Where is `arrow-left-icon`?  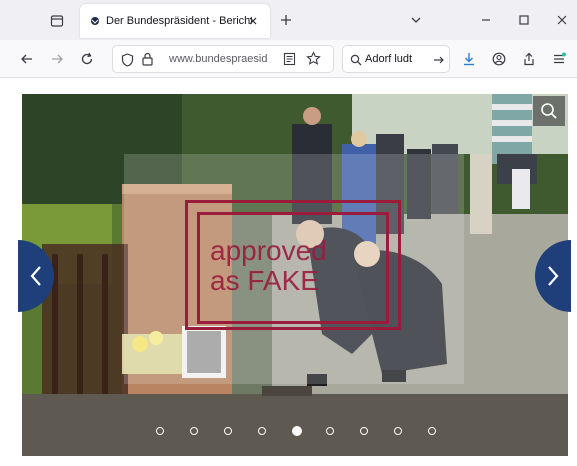
arrow-left-icon is located at coordinates (26, 59).